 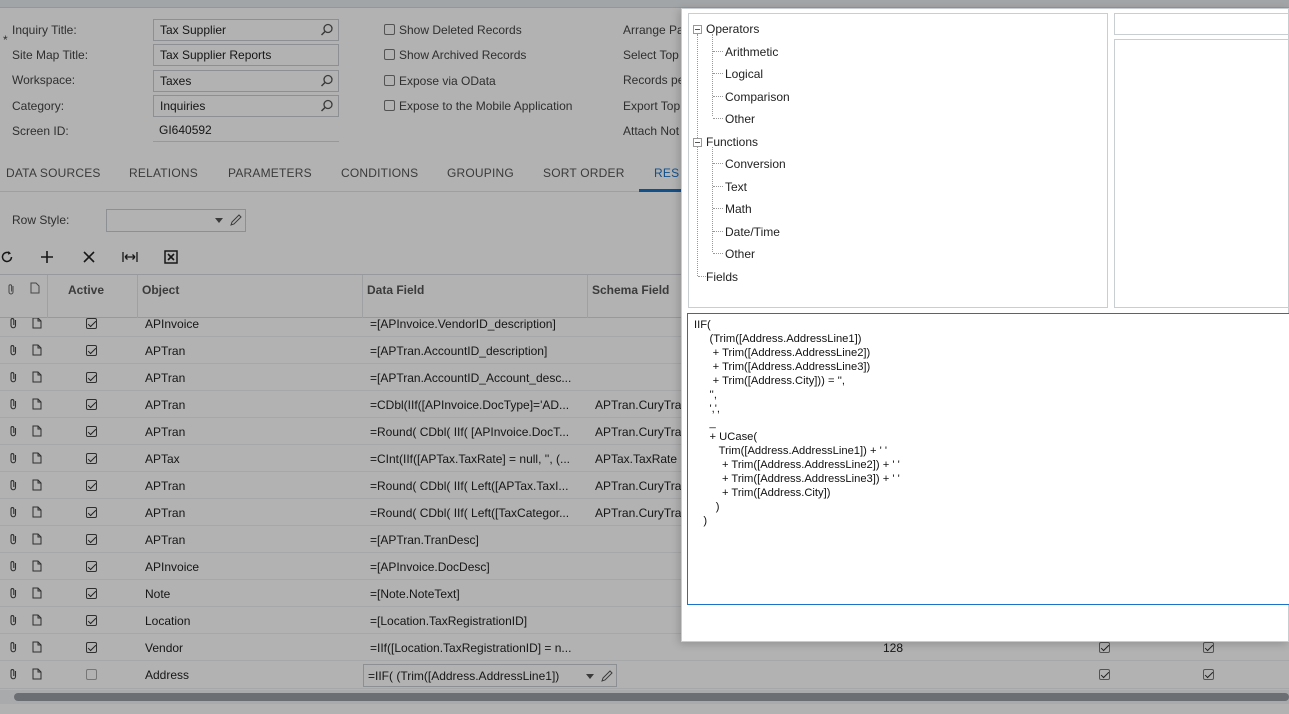 I want to click on tab-sort-order: SORT ORDER, so click(x=584, y=173).